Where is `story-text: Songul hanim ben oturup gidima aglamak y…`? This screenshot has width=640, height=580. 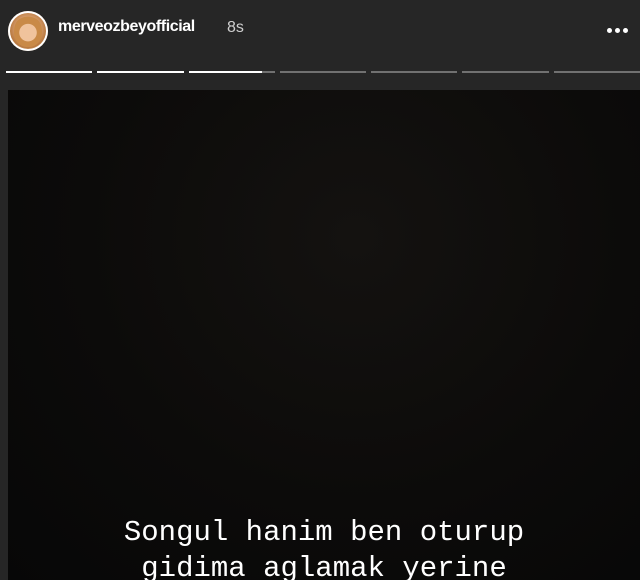 story-text: Songul hanim ben oturup gidima aglamak y… is located at coordinates (324, 547).